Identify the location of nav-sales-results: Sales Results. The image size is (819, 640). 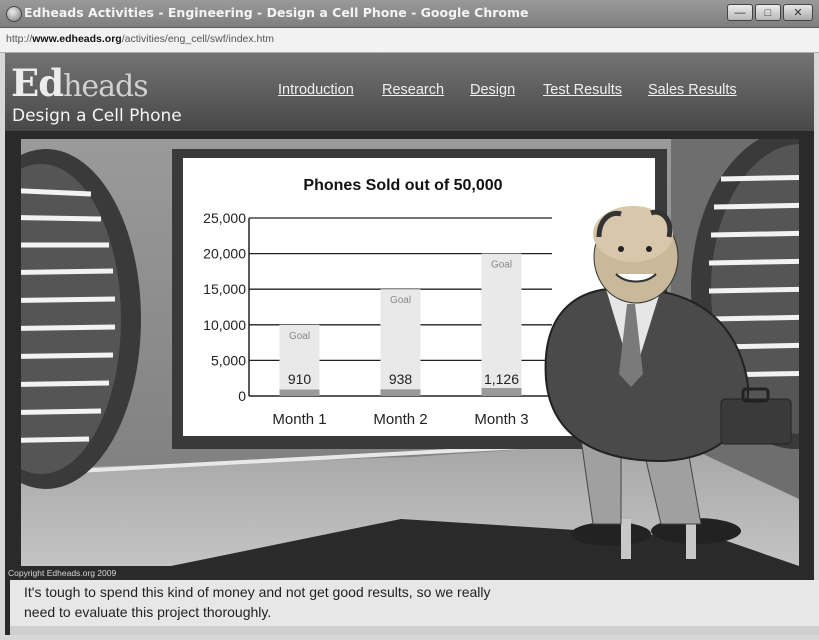
(692, 90).